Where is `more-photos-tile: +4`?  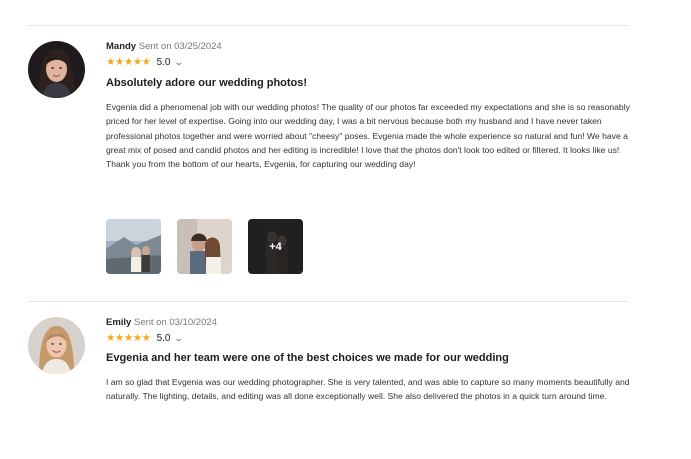 more-photos-tile: +4 is located at coordinates (275, 246).